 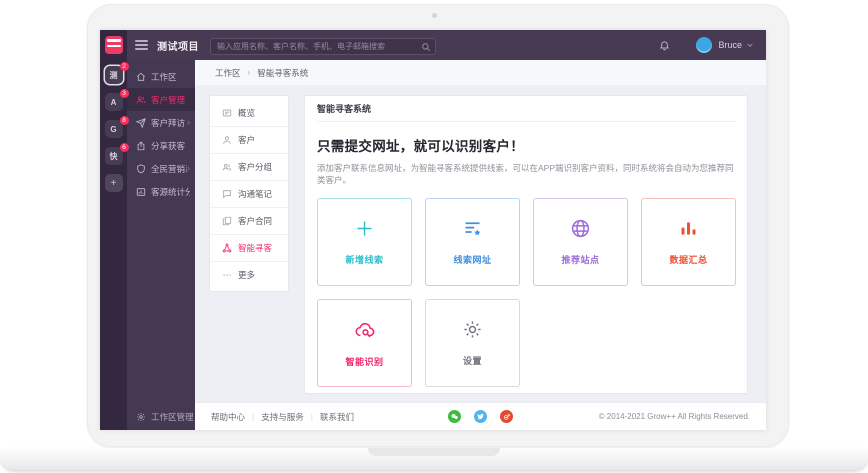 I want to click on users-icon, so click(x=141, y=100).